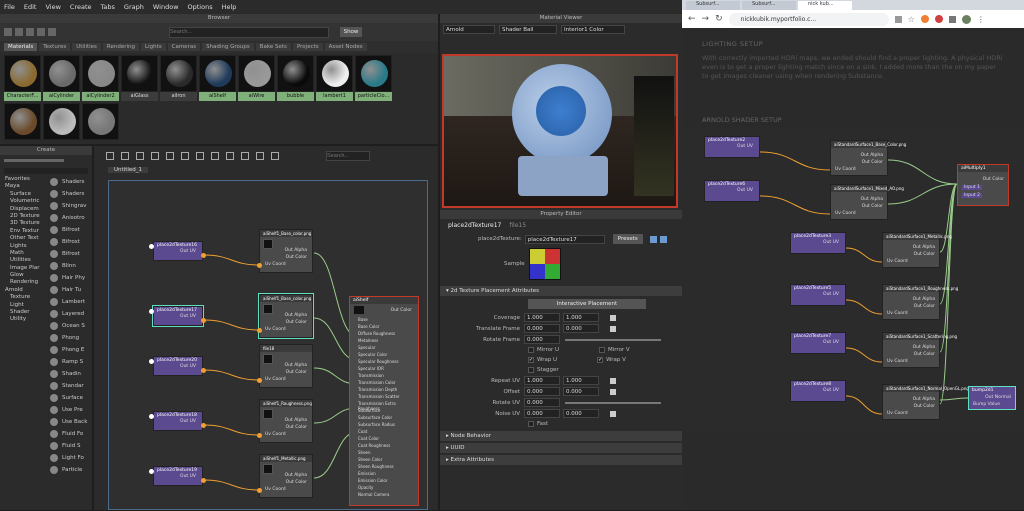 The height and width of the screenshot is (511, 1024). I want to click on browser-search-input, so click(249, 32).